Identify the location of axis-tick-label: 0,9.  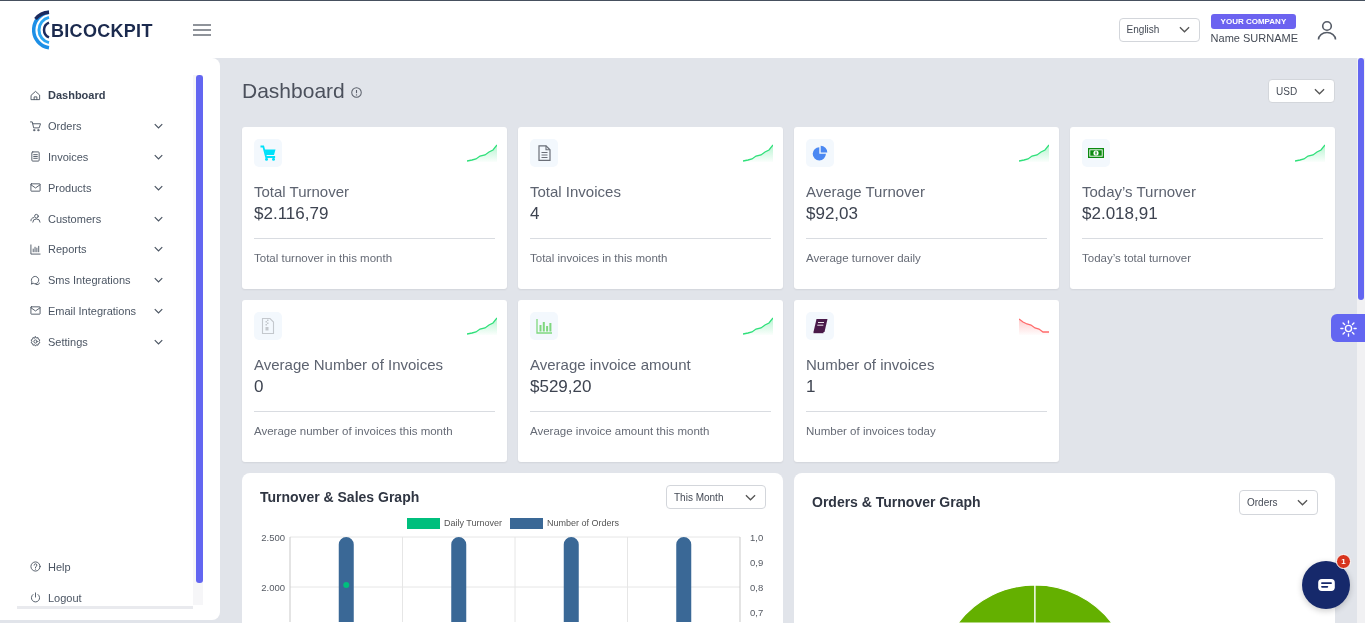
(757, 562).